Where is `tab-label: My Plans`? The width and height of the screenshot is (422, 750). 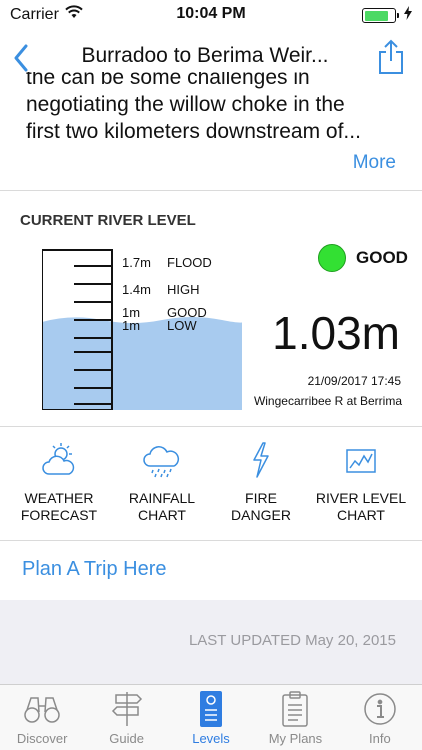 tab-label: My Plans is located at coordinates (295, 738).